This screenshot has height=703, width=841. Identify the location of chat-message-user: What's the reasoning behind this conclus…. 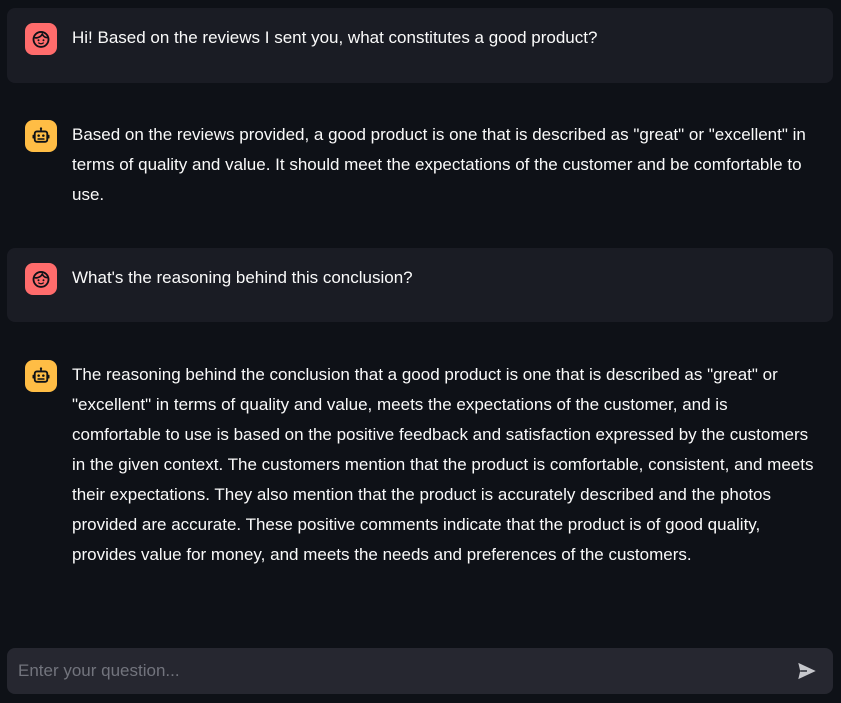
(420, 285).